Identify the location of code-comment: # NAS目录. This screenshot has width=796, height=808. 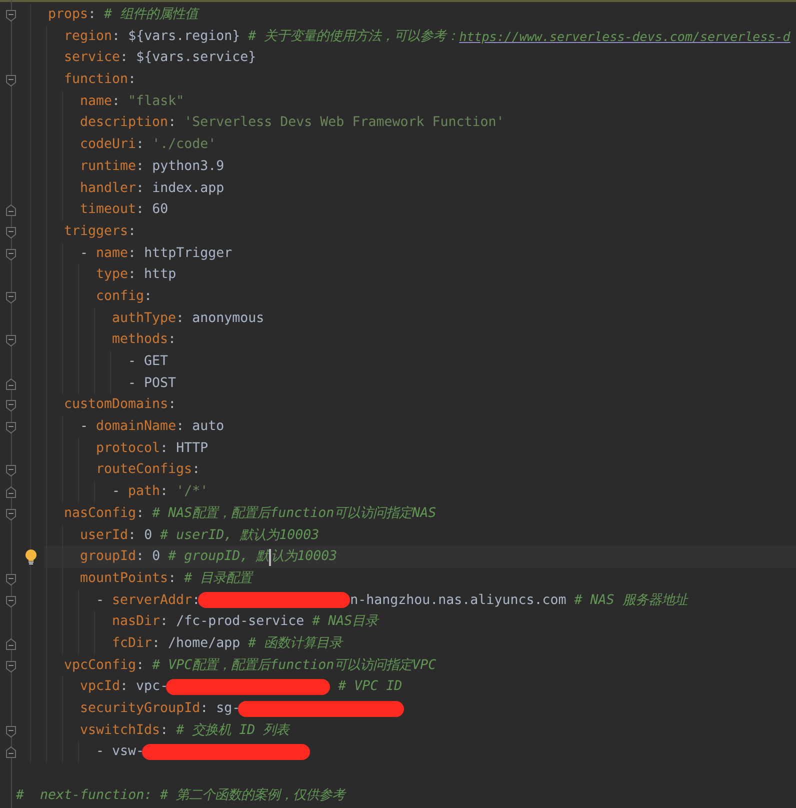
(344, 622).